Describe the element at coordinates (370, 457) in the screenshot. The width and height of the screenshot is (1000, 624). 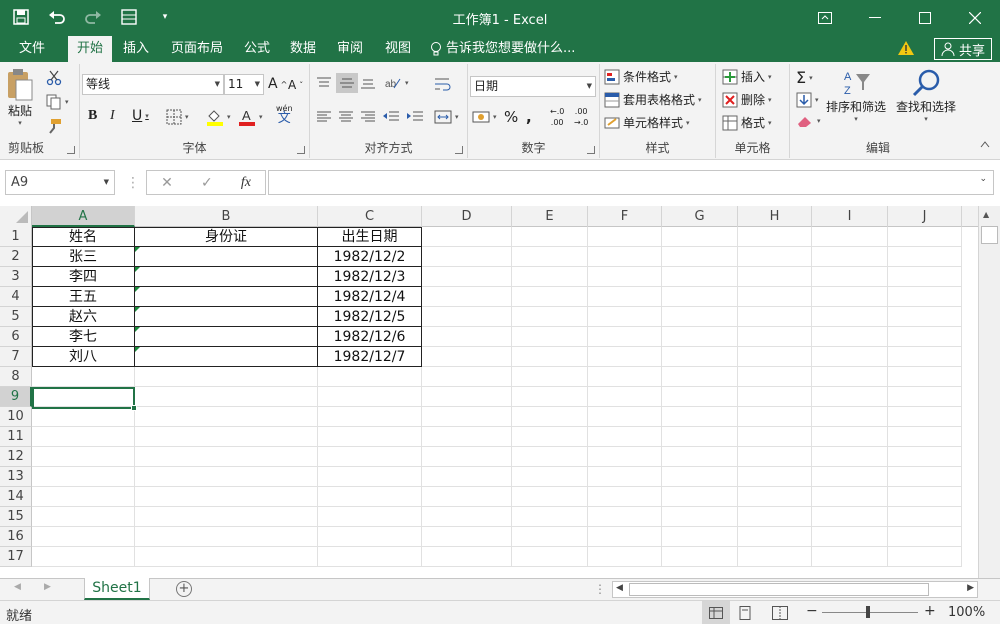
I see `cell-c12` at that location.